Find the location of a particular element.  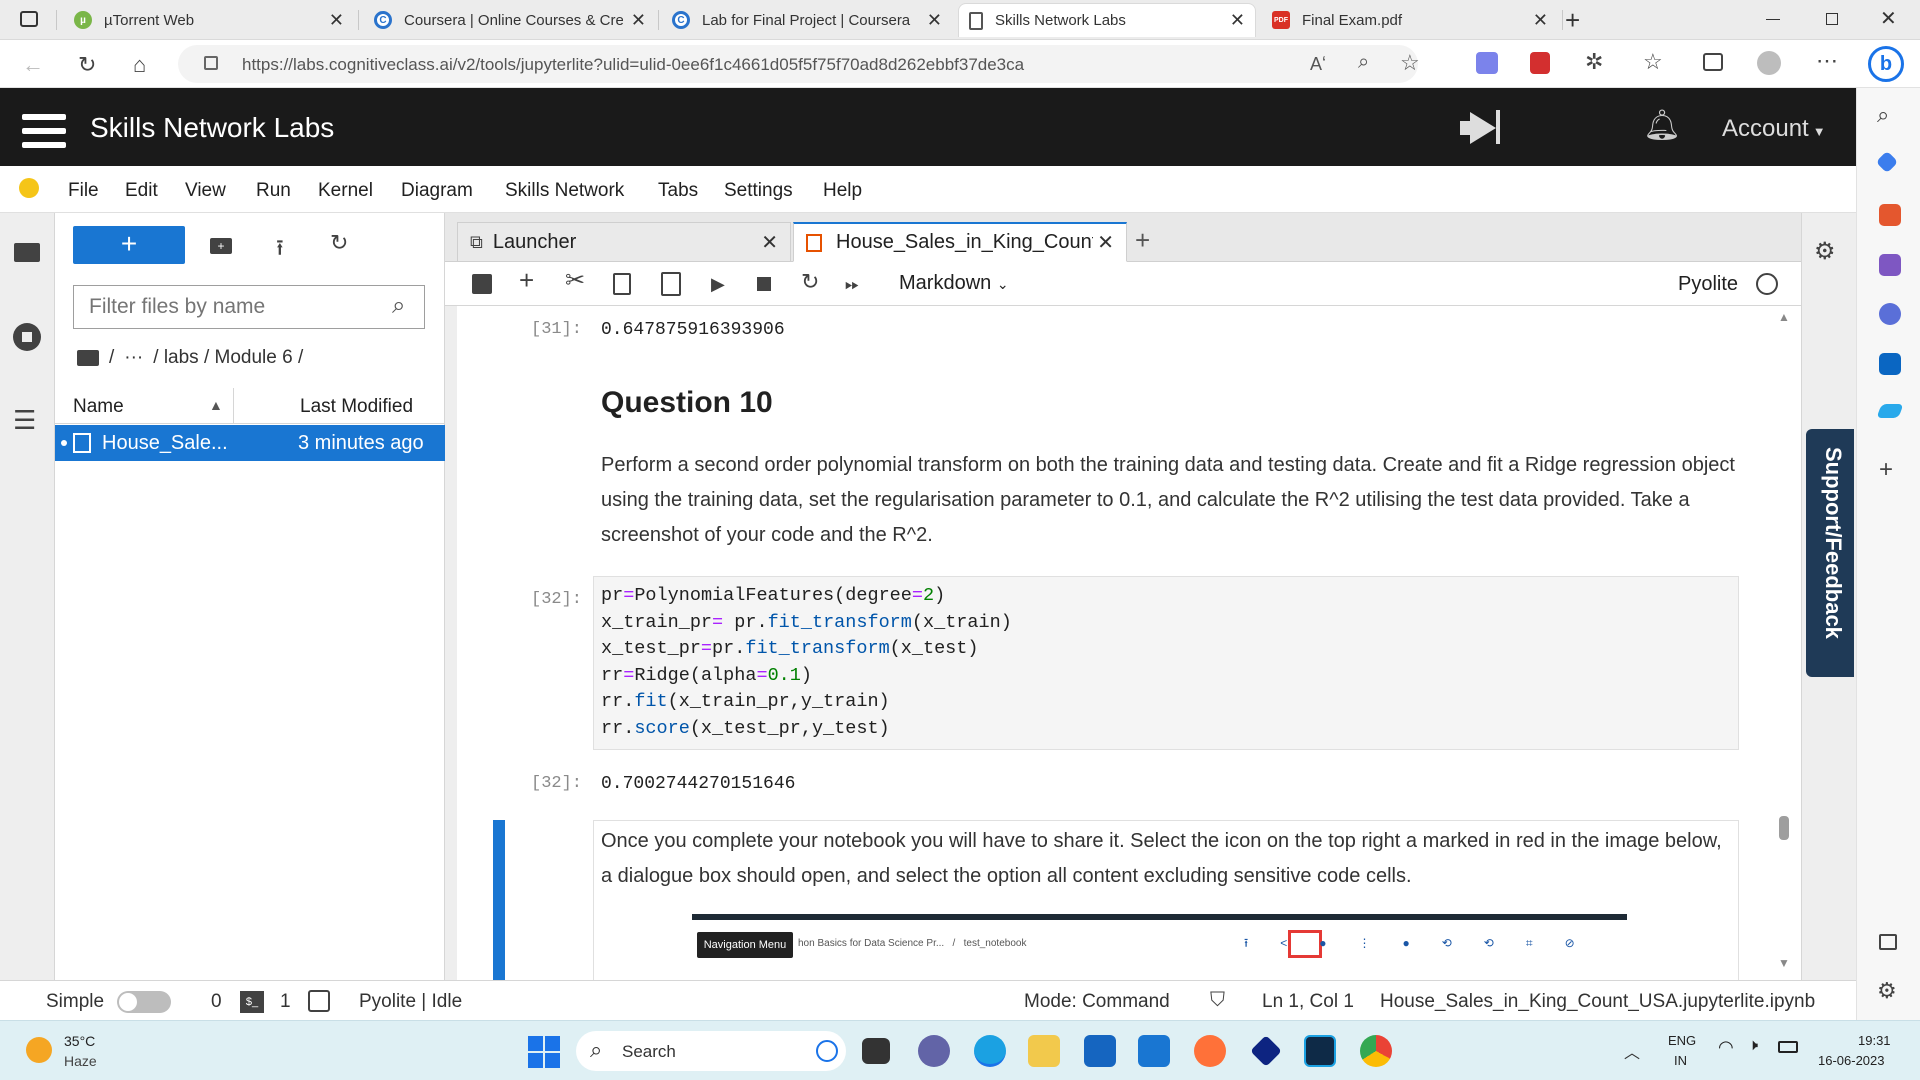

filter-files-input is located at coordinates (225, 307).